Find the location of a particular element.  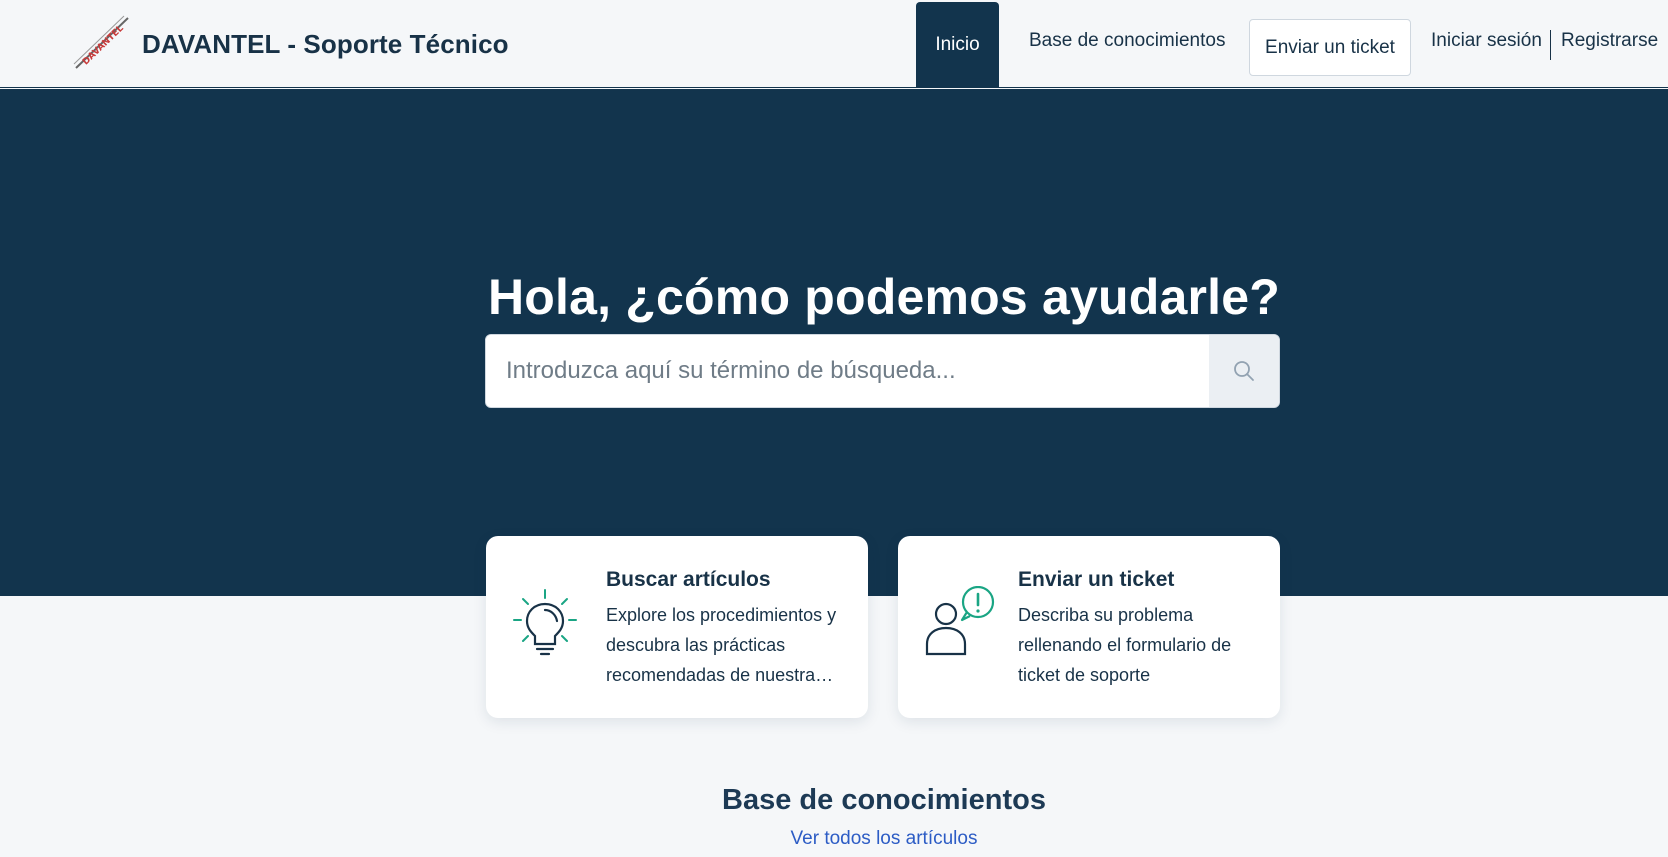

nav-register-link: Registrarse is located at coordinates (1609, 41).